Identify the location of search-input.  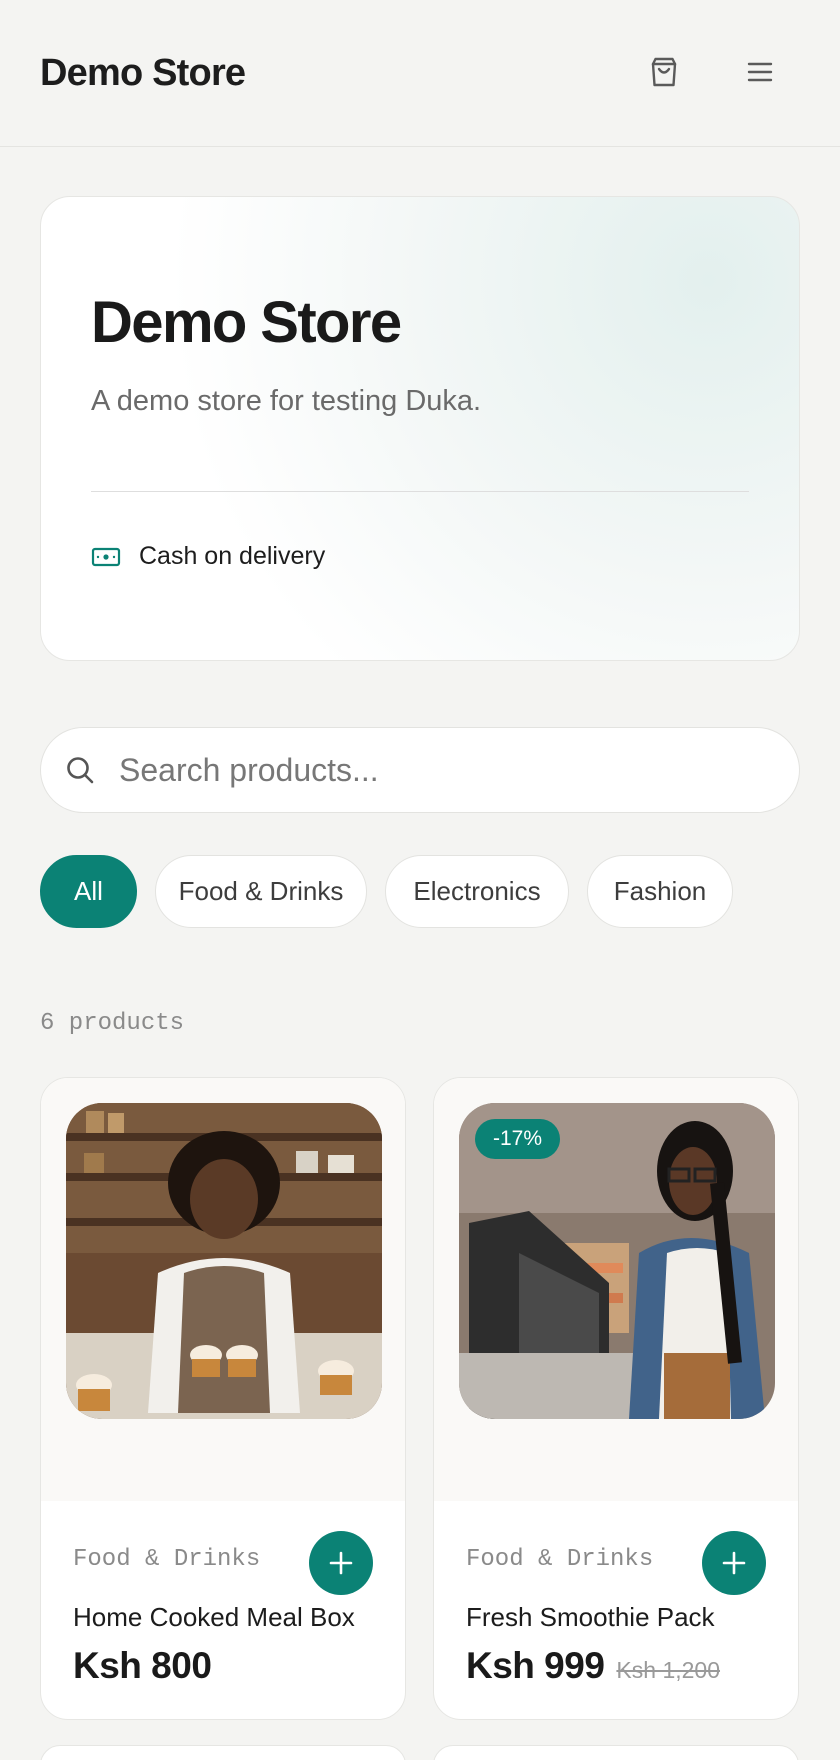
(429, 770).